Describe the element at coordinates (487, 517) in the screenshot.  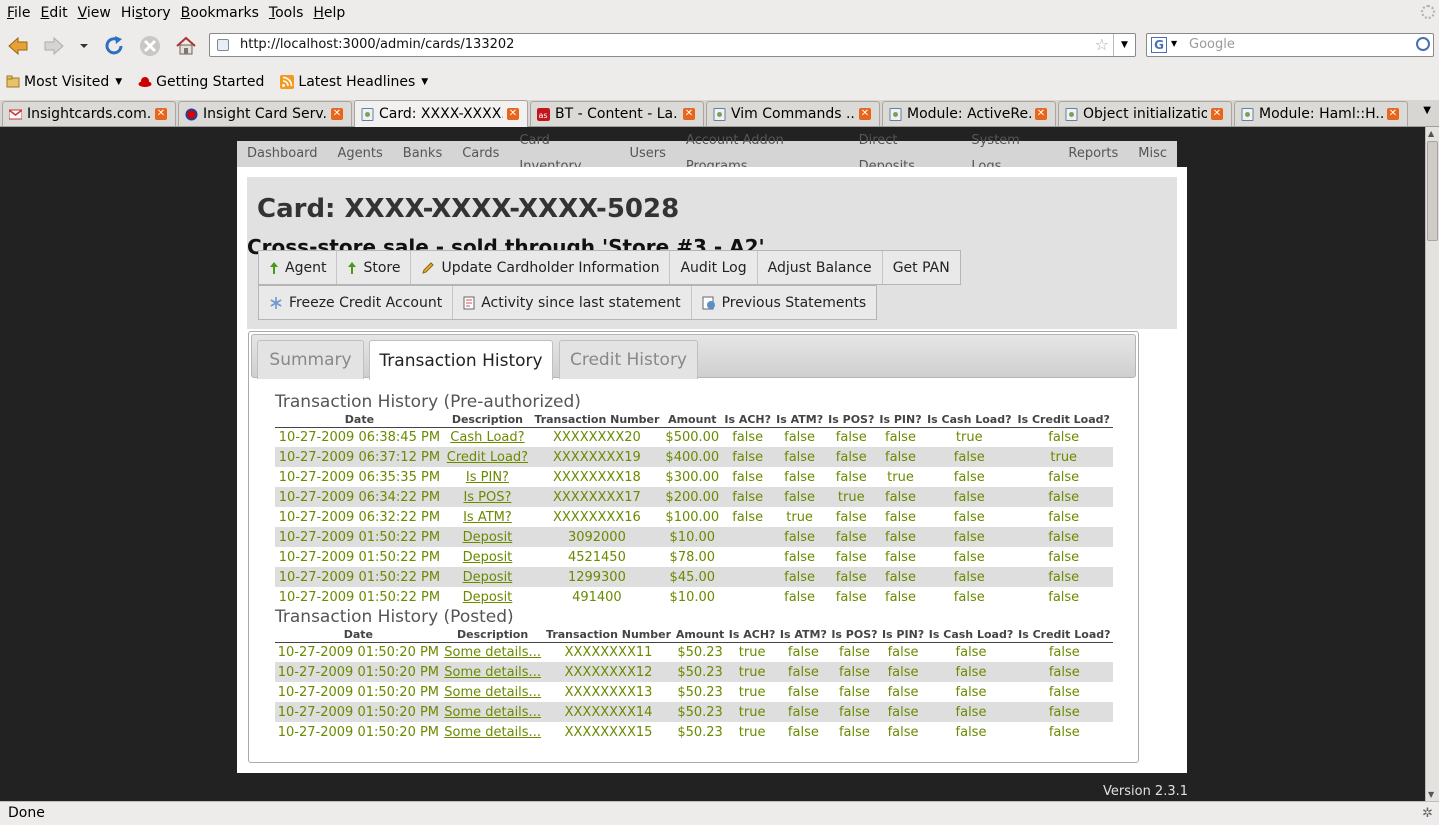
I see `transaction-description-link: Is ATM?` at that location.